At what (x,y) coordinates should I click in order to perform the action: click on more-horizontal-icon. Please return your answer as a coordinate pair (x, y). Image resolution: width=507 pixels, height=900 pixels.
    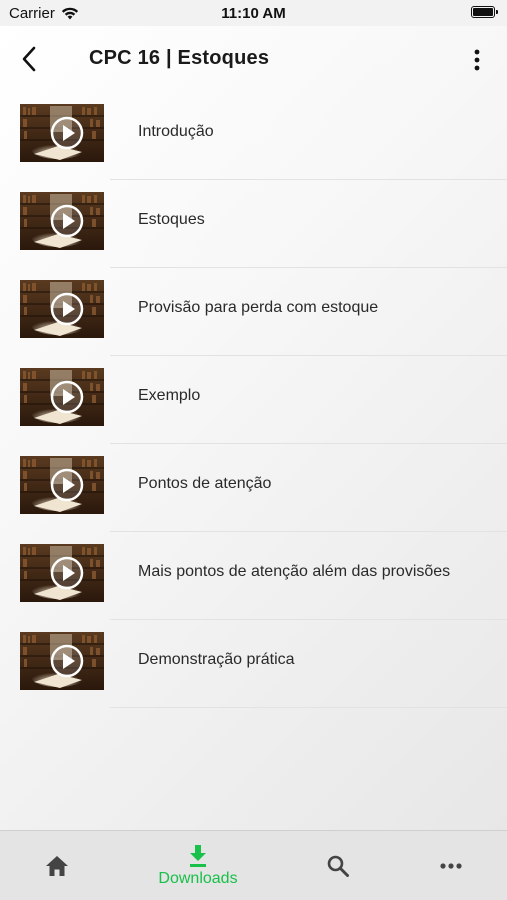
    Looking at the image, I should click on (451, 866).